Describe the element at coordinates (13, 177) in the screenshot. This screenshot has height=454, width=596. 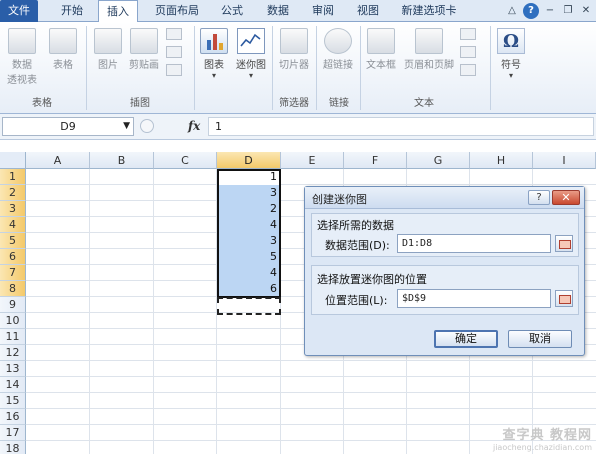
I see `row-header: 1` at that location.